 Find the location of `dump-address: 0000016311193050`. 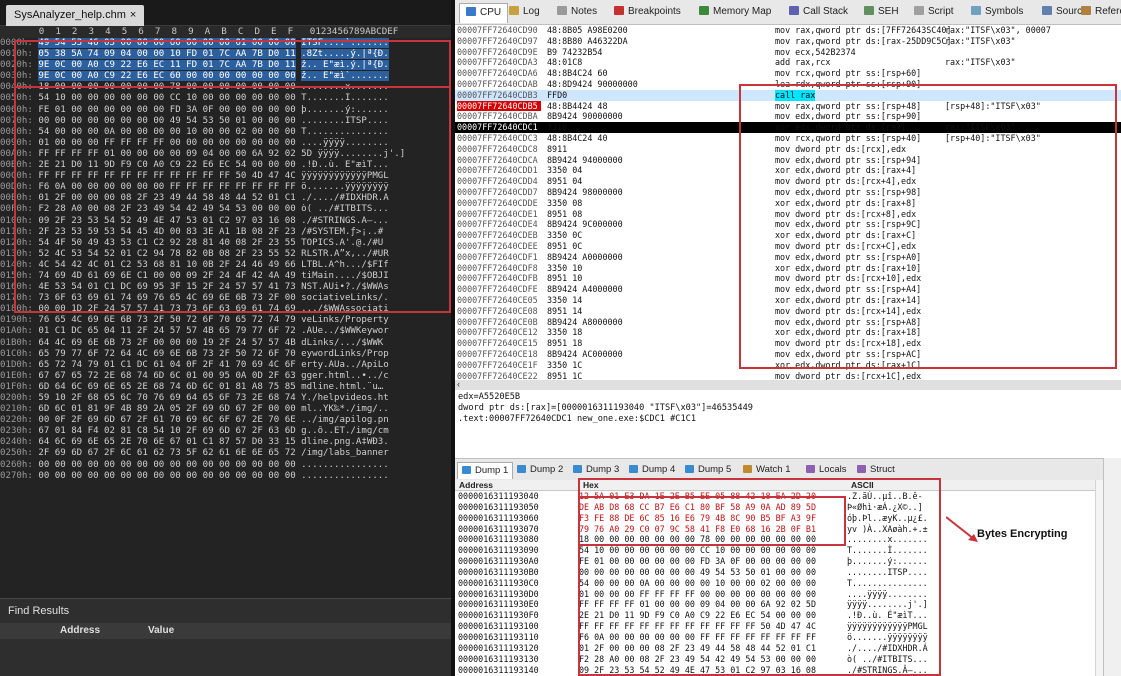

dump-address: 0000016311193050 is located at coordinates (517, 507).